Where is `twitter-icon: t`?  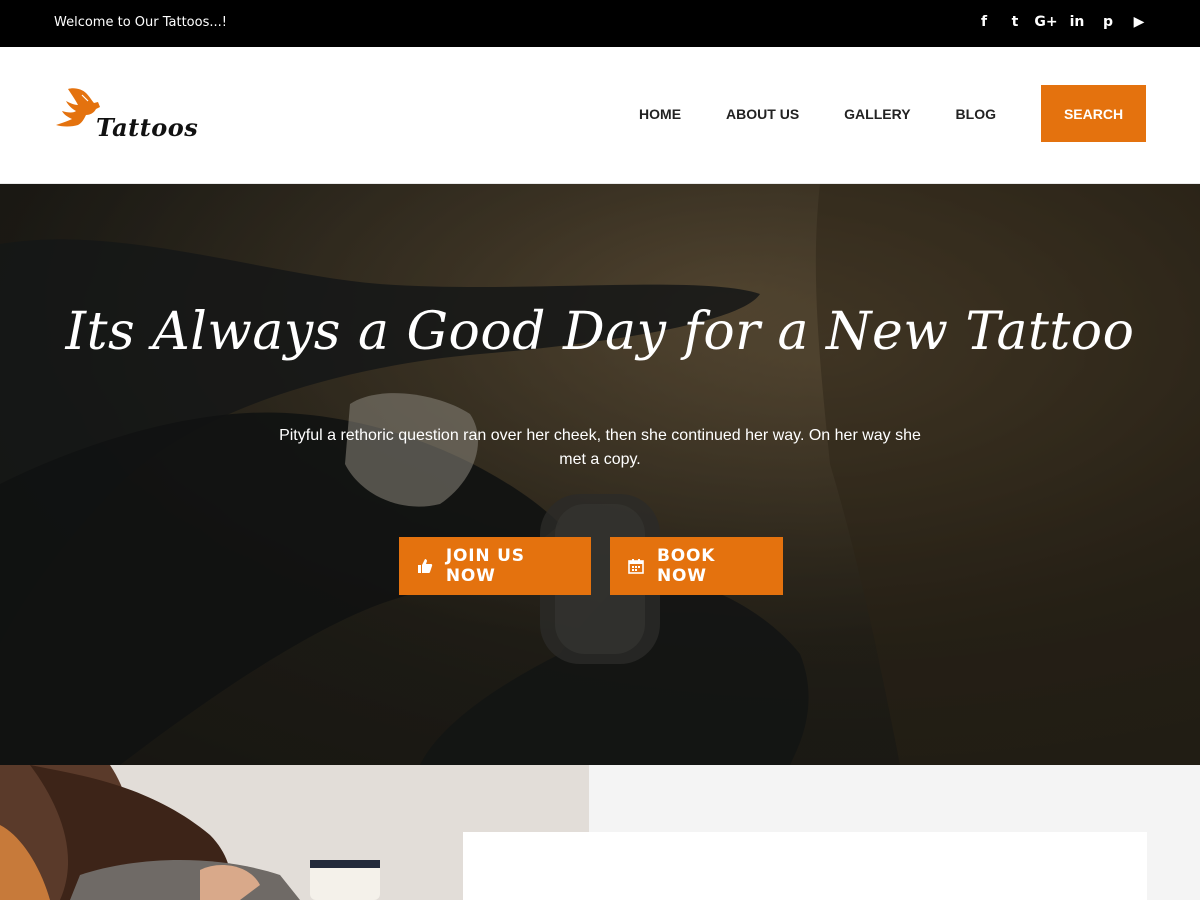
twitter-icon: t is located at coordinates (1015, 22).